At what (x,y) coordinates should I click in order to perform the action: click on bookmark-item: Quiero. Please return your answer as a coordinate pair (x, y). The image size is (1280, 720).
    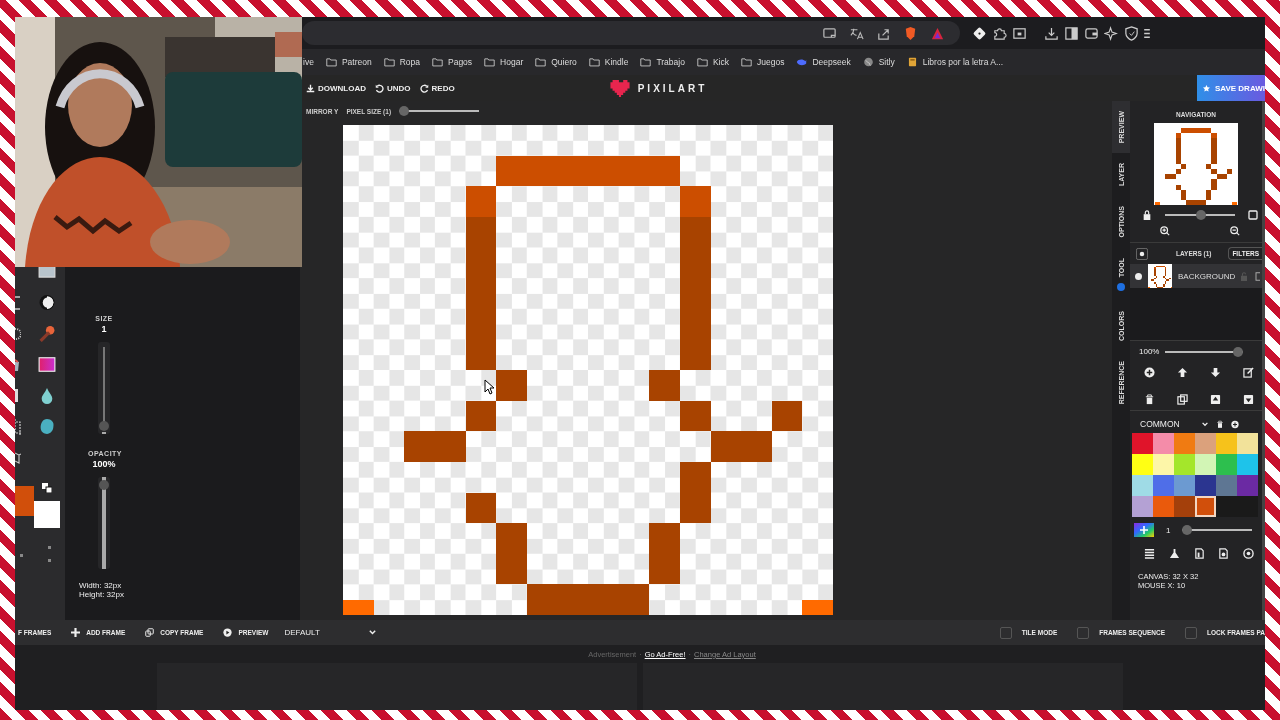
    Looking at the image, I should click on (556, 62).